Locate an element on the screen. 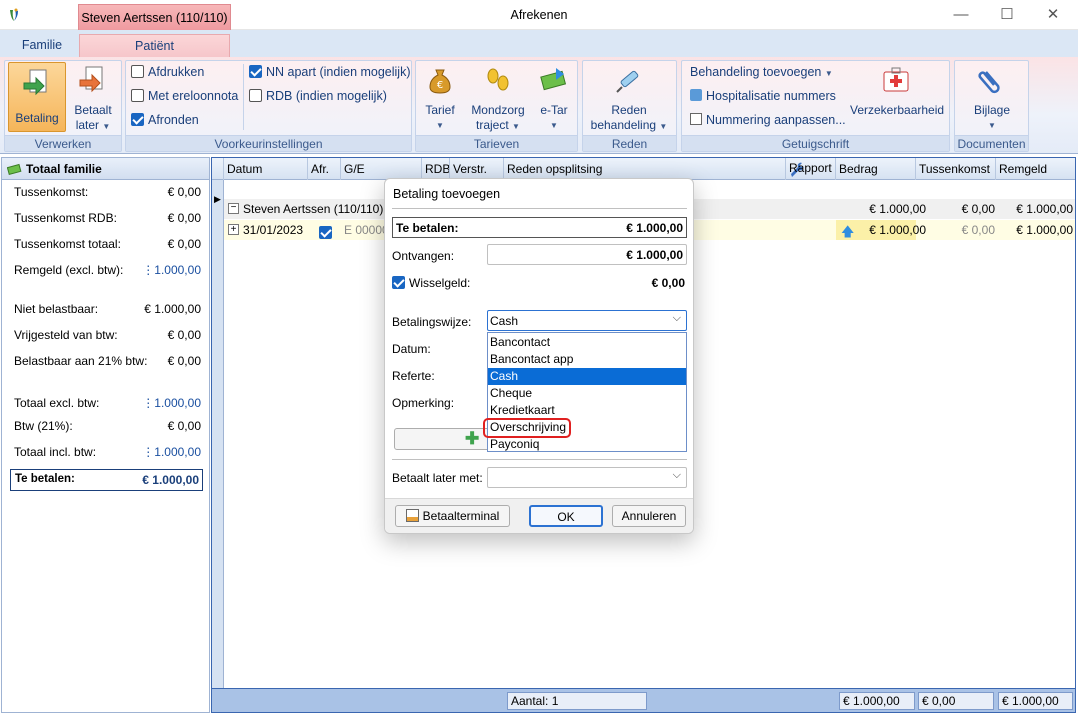 This screenshot has width=1078, height=715. overschrijving-highlight-marker is located at coordinates (527, 428).